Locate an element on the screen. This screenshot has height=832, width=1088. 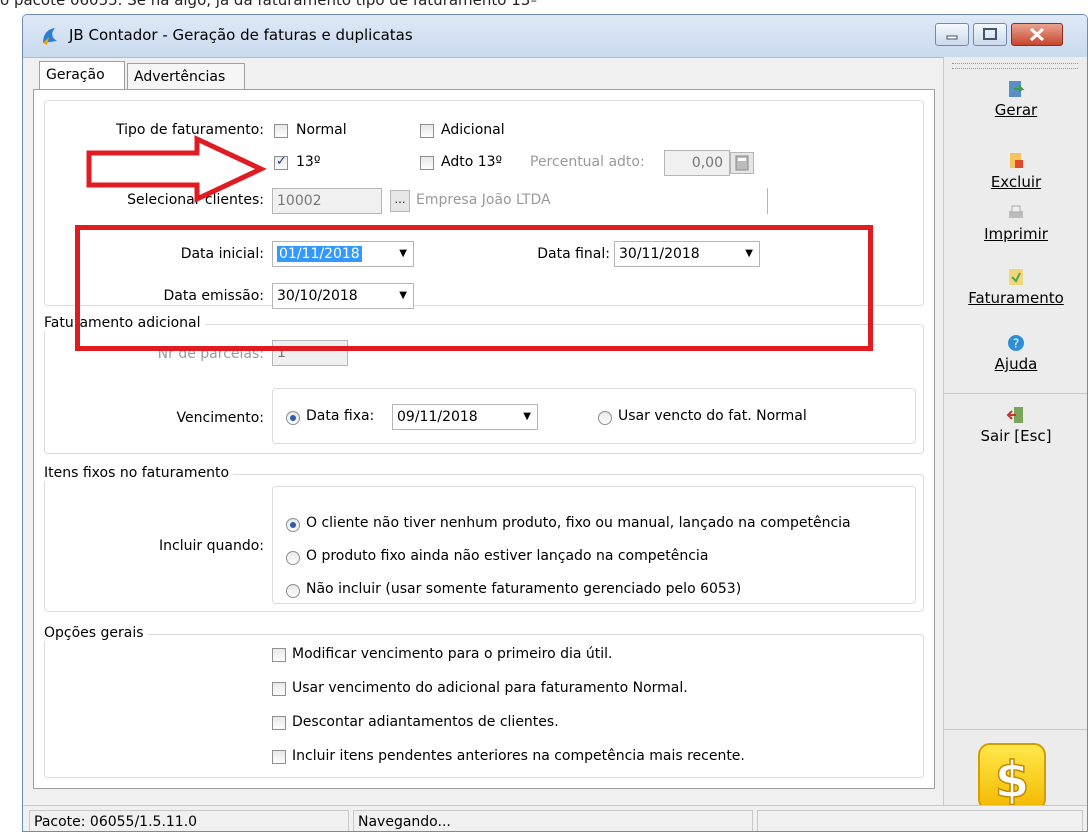
exit-icon is located at coordinates (1014, 415).